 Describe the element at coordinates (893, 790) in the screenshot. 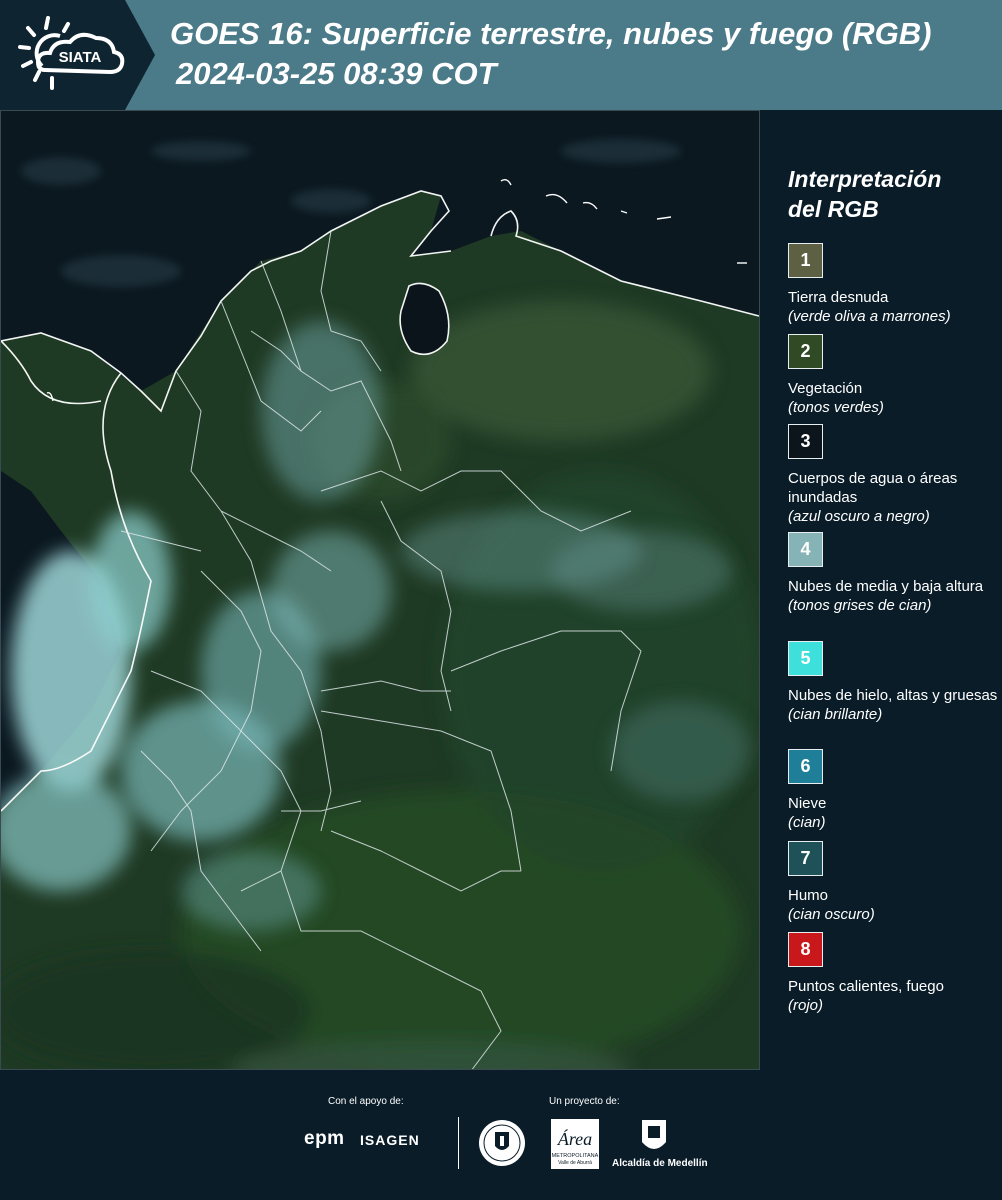

I see `legend-item-6: 6 Nieve (cian)` at that location.